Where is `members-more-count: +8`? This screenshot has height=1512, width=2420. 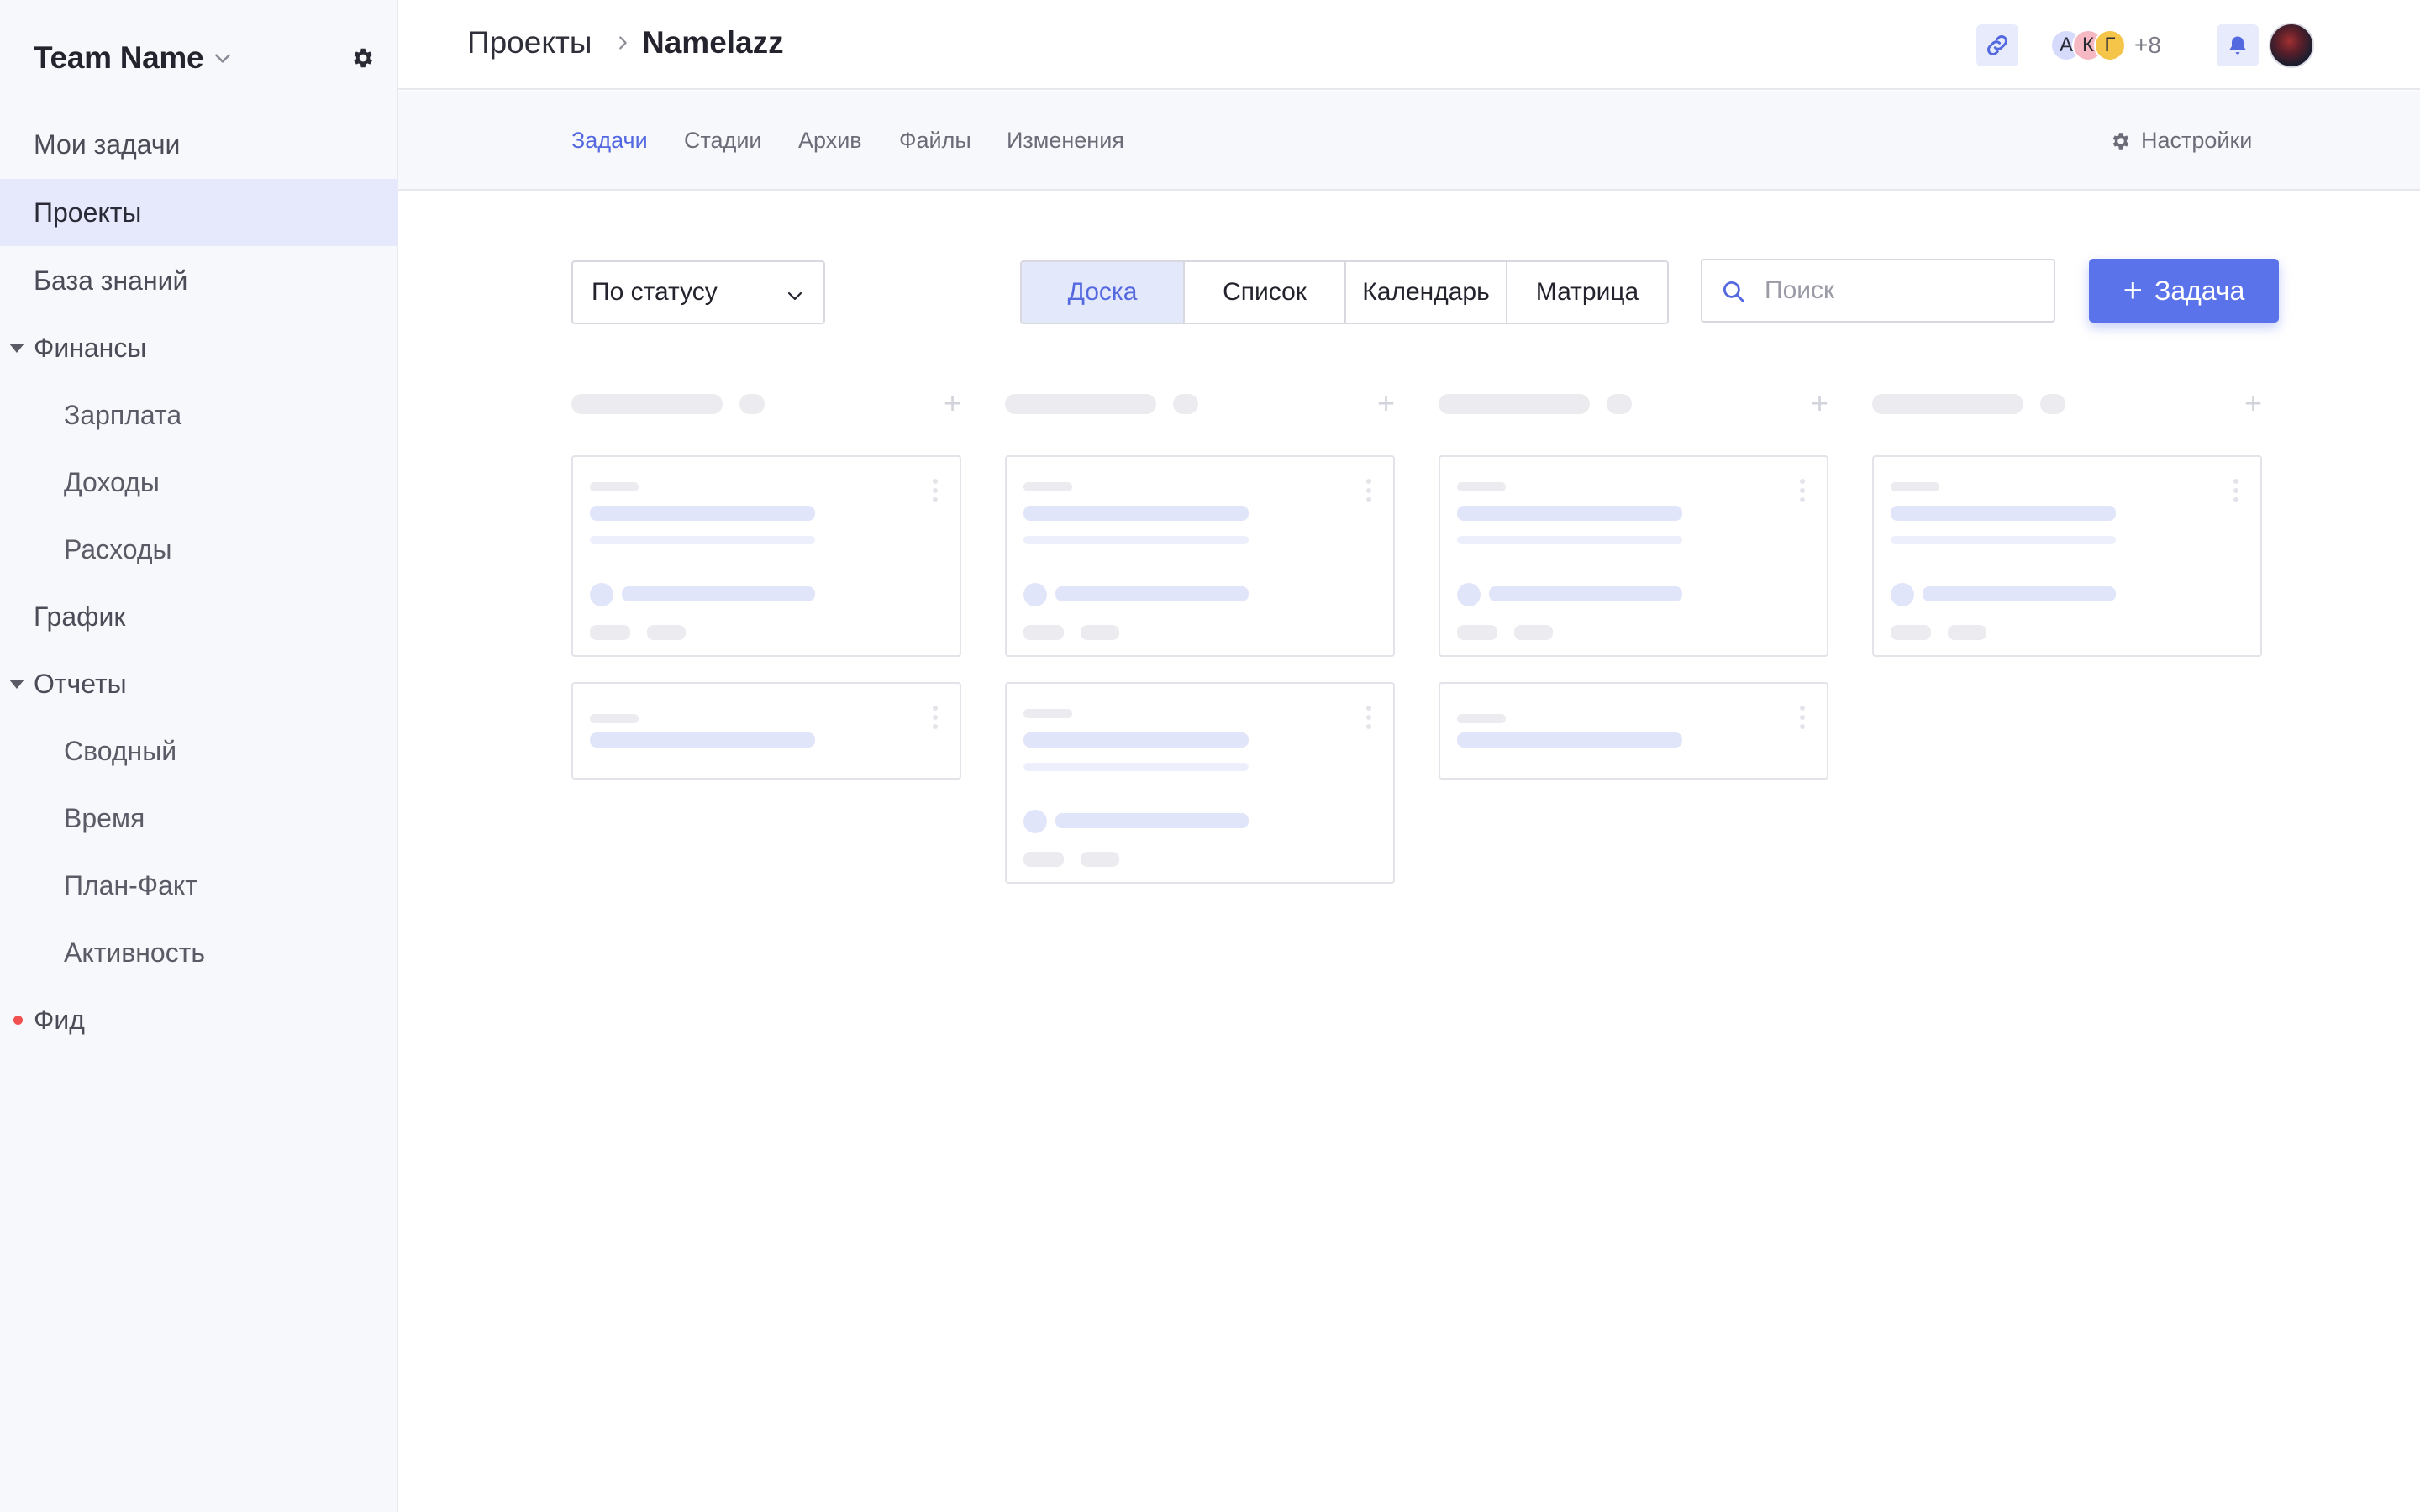 members-more-count: +8 is located at coordinates (2147, 45).